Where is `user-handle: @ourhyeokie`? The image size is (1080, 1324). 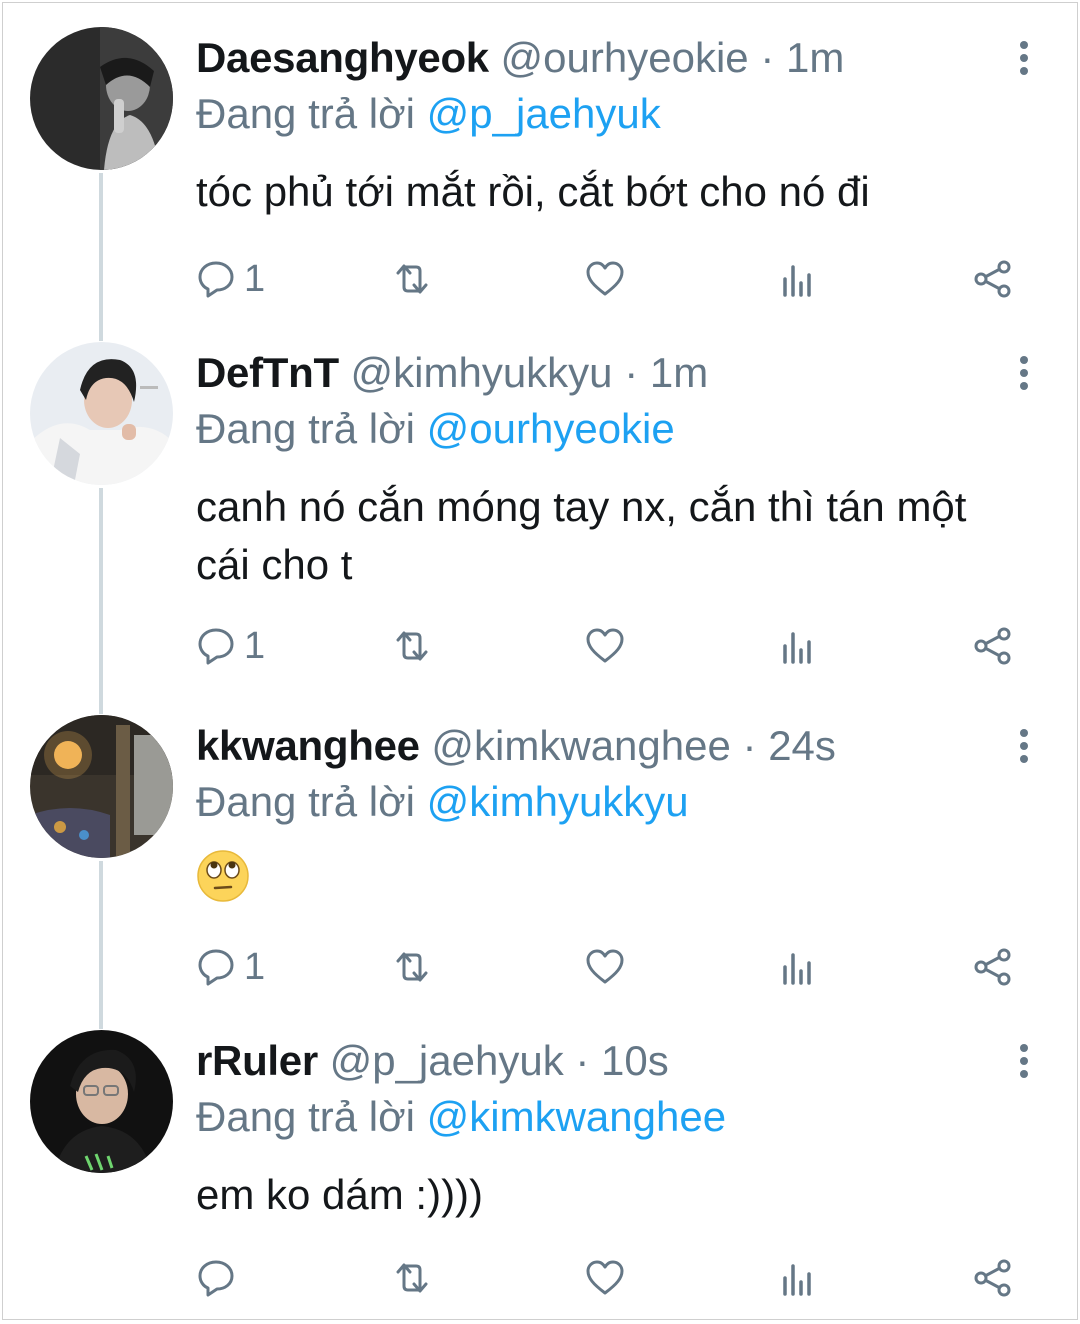
user-handle: @ourhyeokie is located at coordinates (625, 57).